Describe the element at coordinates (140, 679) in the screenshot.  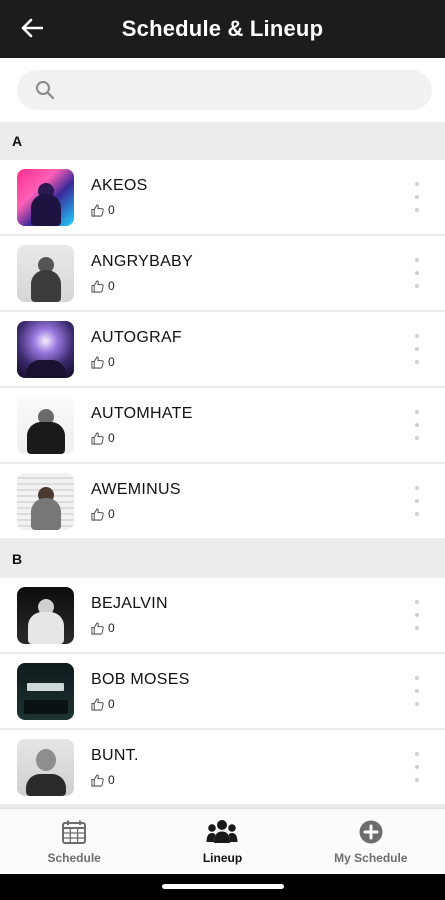
I see `artist-name: BOB MOSES` at that location.